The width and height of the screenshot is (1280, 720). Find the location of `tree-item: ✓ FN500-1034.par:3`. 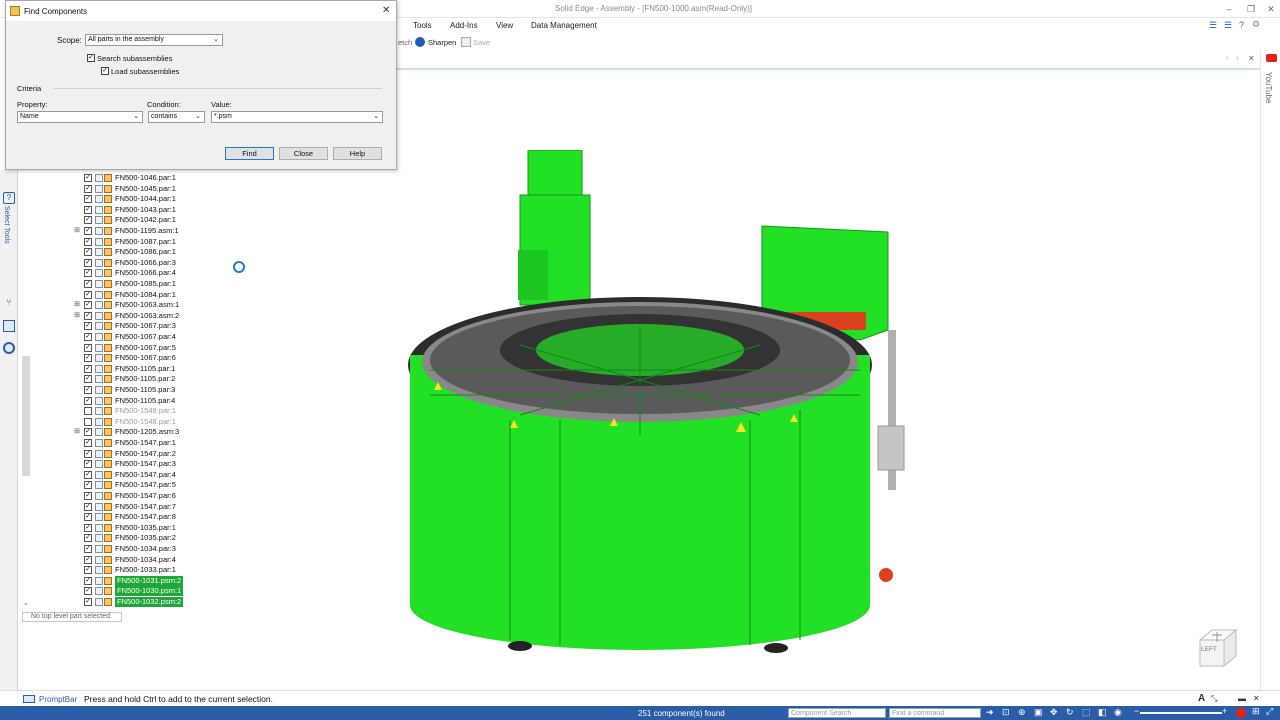

tree-item: ✓ FN500-1034.par:3 is located at coordinates (124, 549).